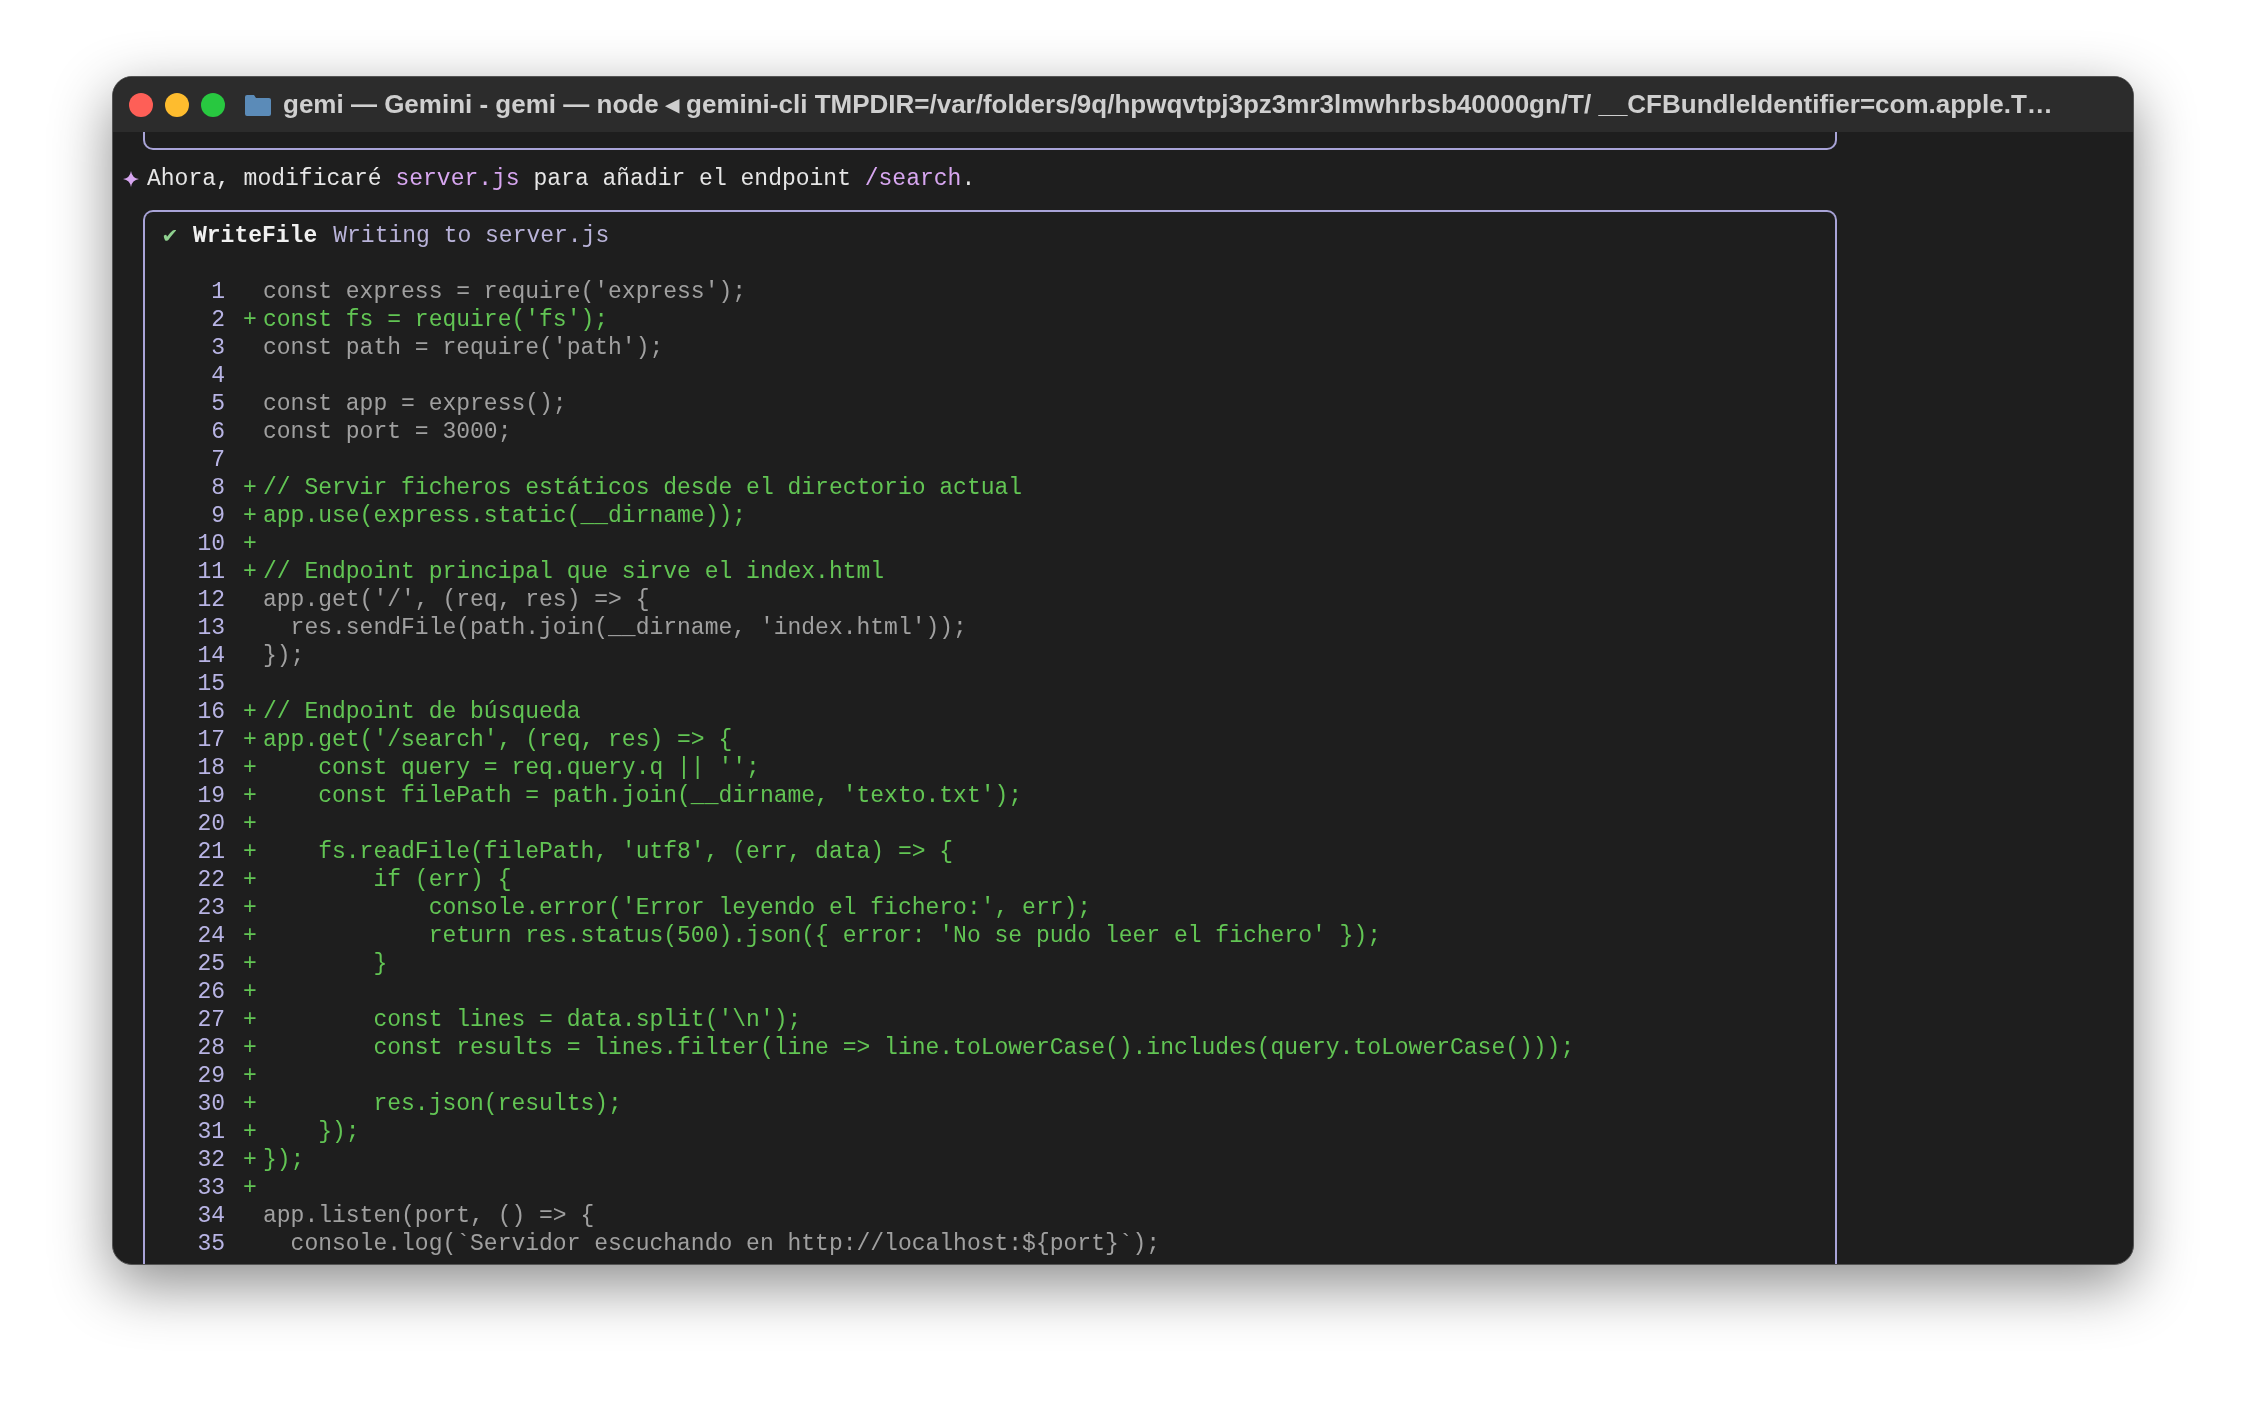 Image resolution: width=2246 pixels, height=1414 pixels. What do you see at coordinates (210, 964) in the screenshot?
I see `line-number: 25` at bounding box center [210, 964].